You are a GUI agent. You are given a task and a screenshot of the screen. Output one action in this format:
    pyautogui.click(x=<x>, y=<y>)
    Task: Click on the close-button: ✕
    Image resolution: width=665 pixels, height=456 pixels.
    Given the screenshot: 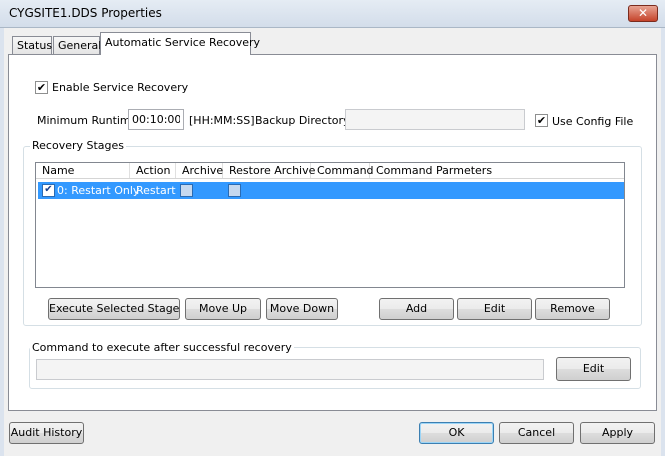 What is the action you would take?
    pyautogui.click(x=643, y=13)
    